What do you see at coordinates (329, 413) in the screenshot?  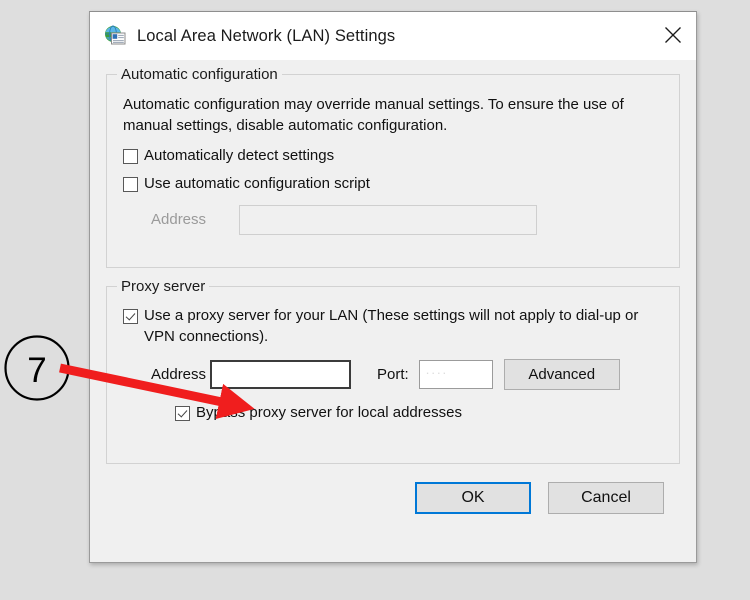 I see `bypass-proxy-label: Bypass proxy server for local addresses` at bounding box center [329, 413].